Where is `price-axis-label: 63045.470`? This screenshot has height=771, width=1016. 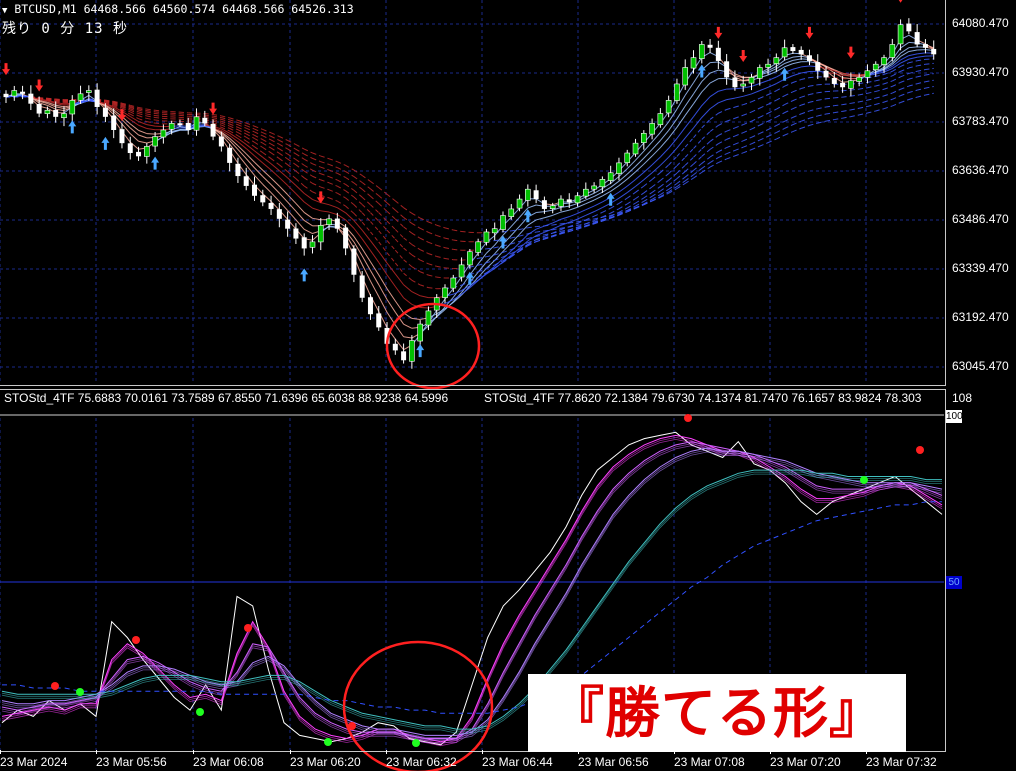 price-axis-label: 63045.470 is located at coordinates (980, 366).